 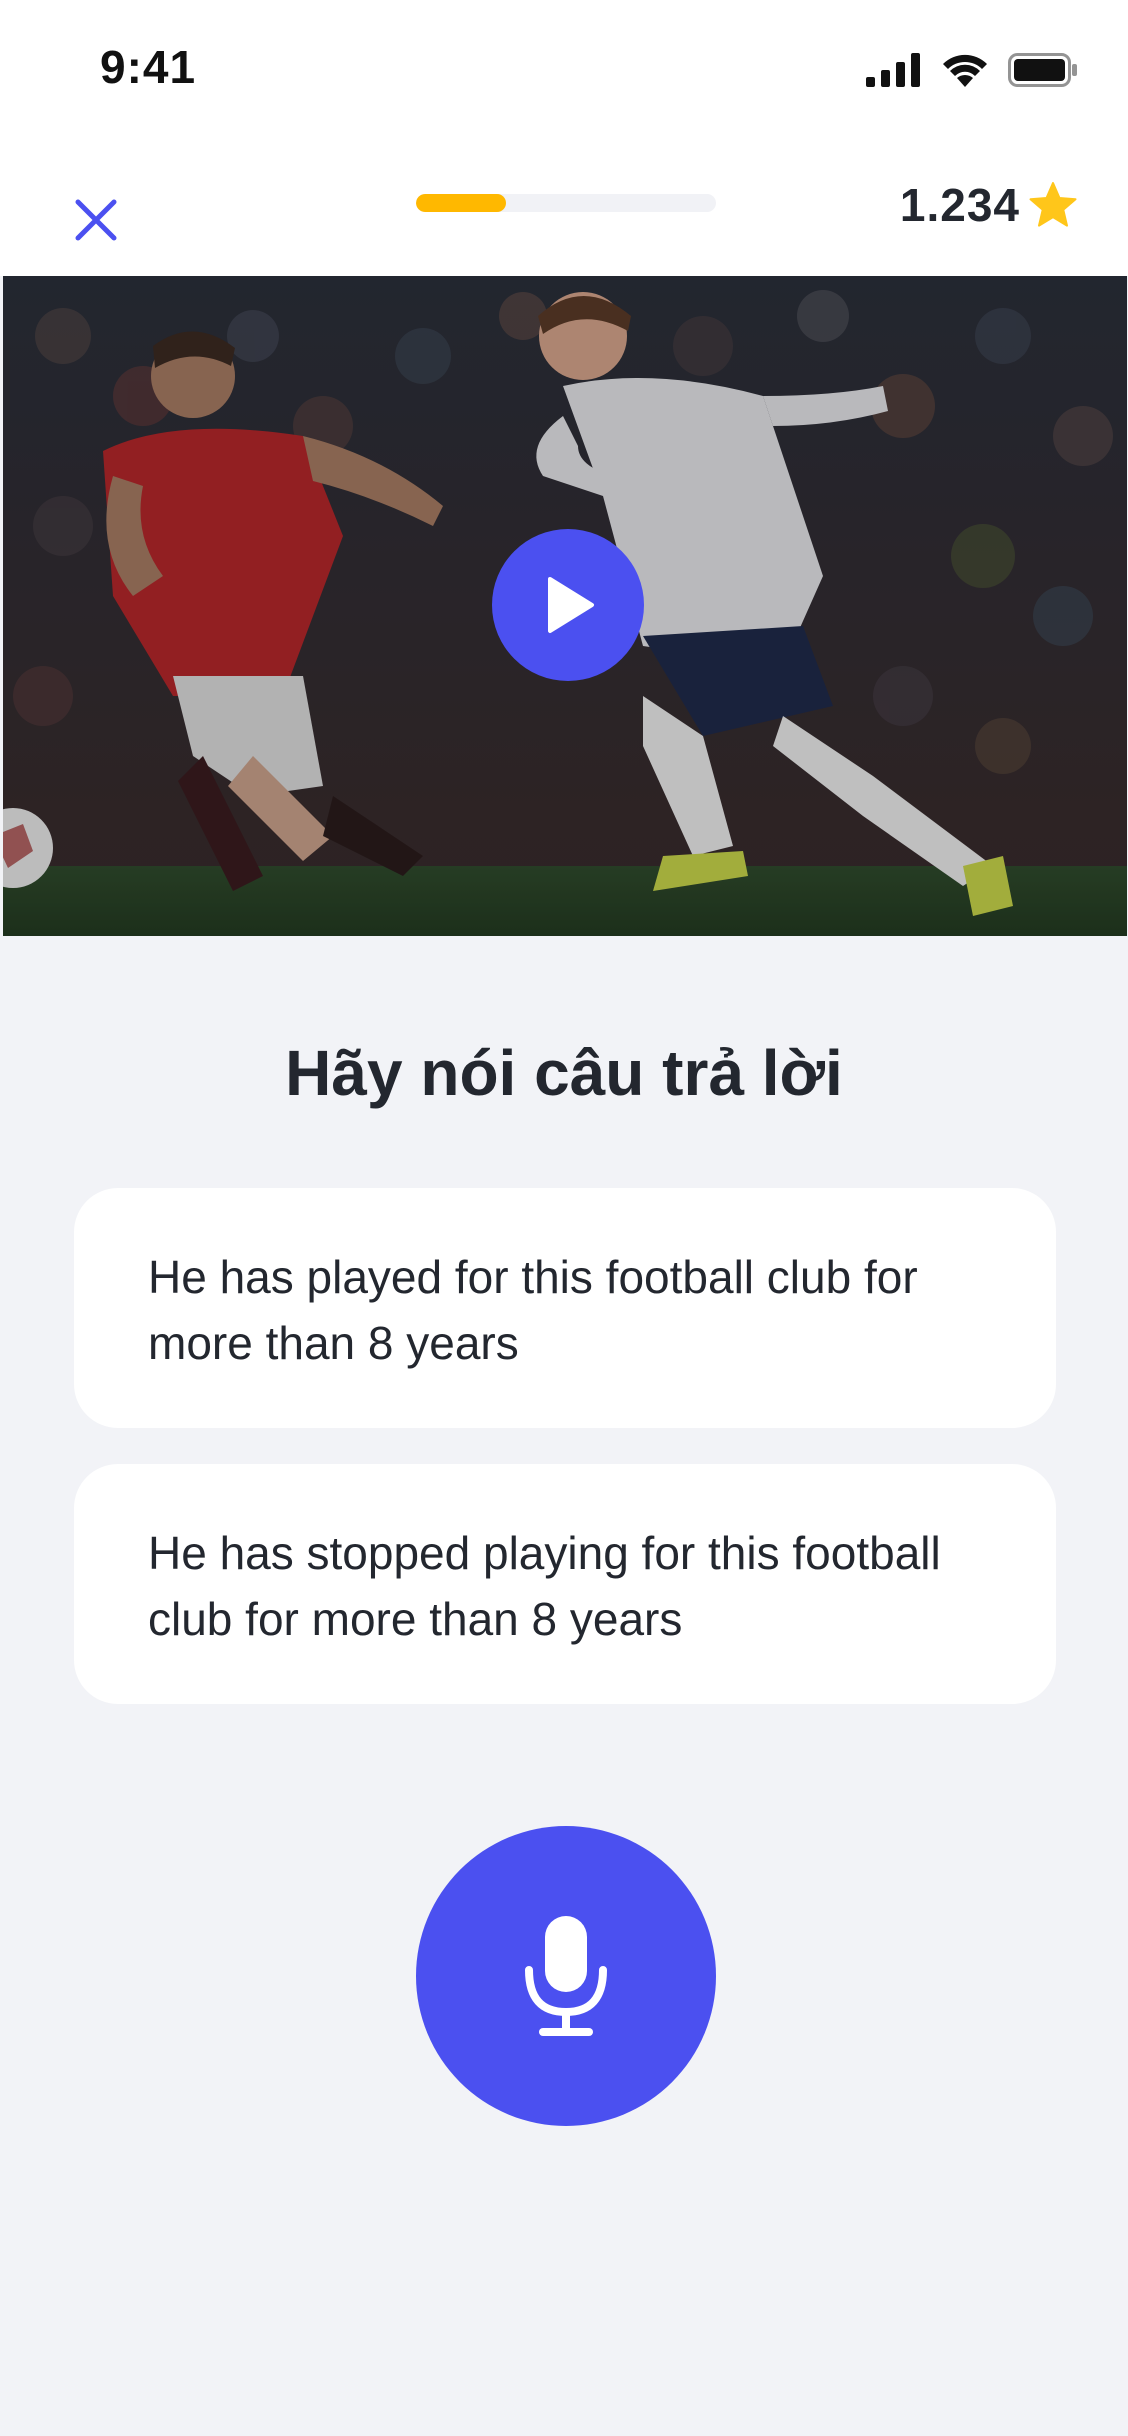 What do you see at coordinates (1053, 204) in the screenshot?
I see `star-icon` at bounding box center [1053, 204].